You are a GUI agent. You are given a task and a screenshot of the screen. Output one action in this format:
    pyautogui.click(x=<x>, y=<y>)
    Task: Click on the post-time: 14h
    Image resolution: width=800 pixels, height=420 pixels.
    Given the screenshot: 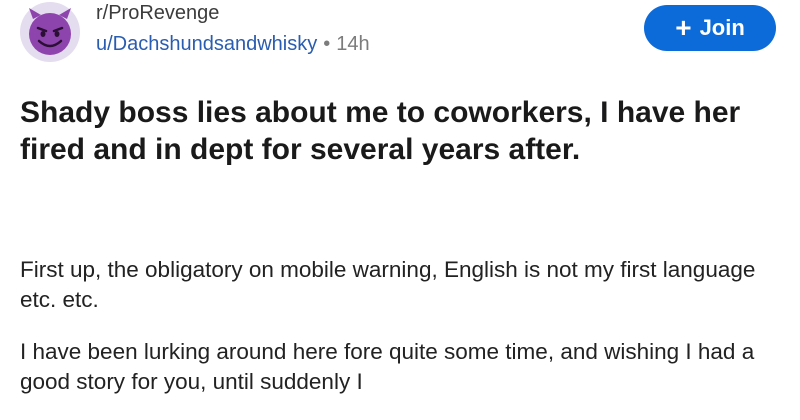 What is the action you would take?
    pyautogui.click(x=353, y=44)
    